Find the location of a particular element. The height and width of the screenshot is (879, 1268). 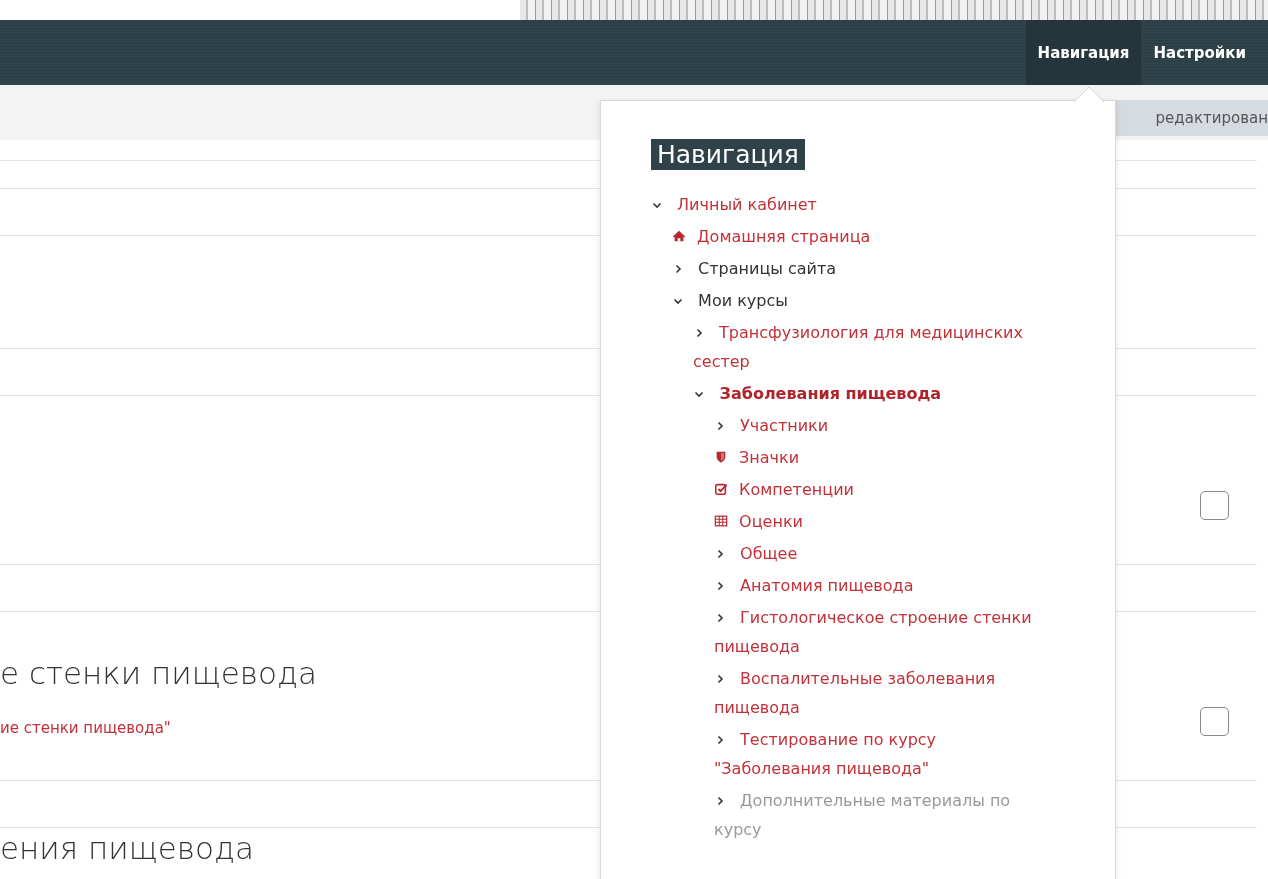

home-icon is located at coordinates (679, 236).